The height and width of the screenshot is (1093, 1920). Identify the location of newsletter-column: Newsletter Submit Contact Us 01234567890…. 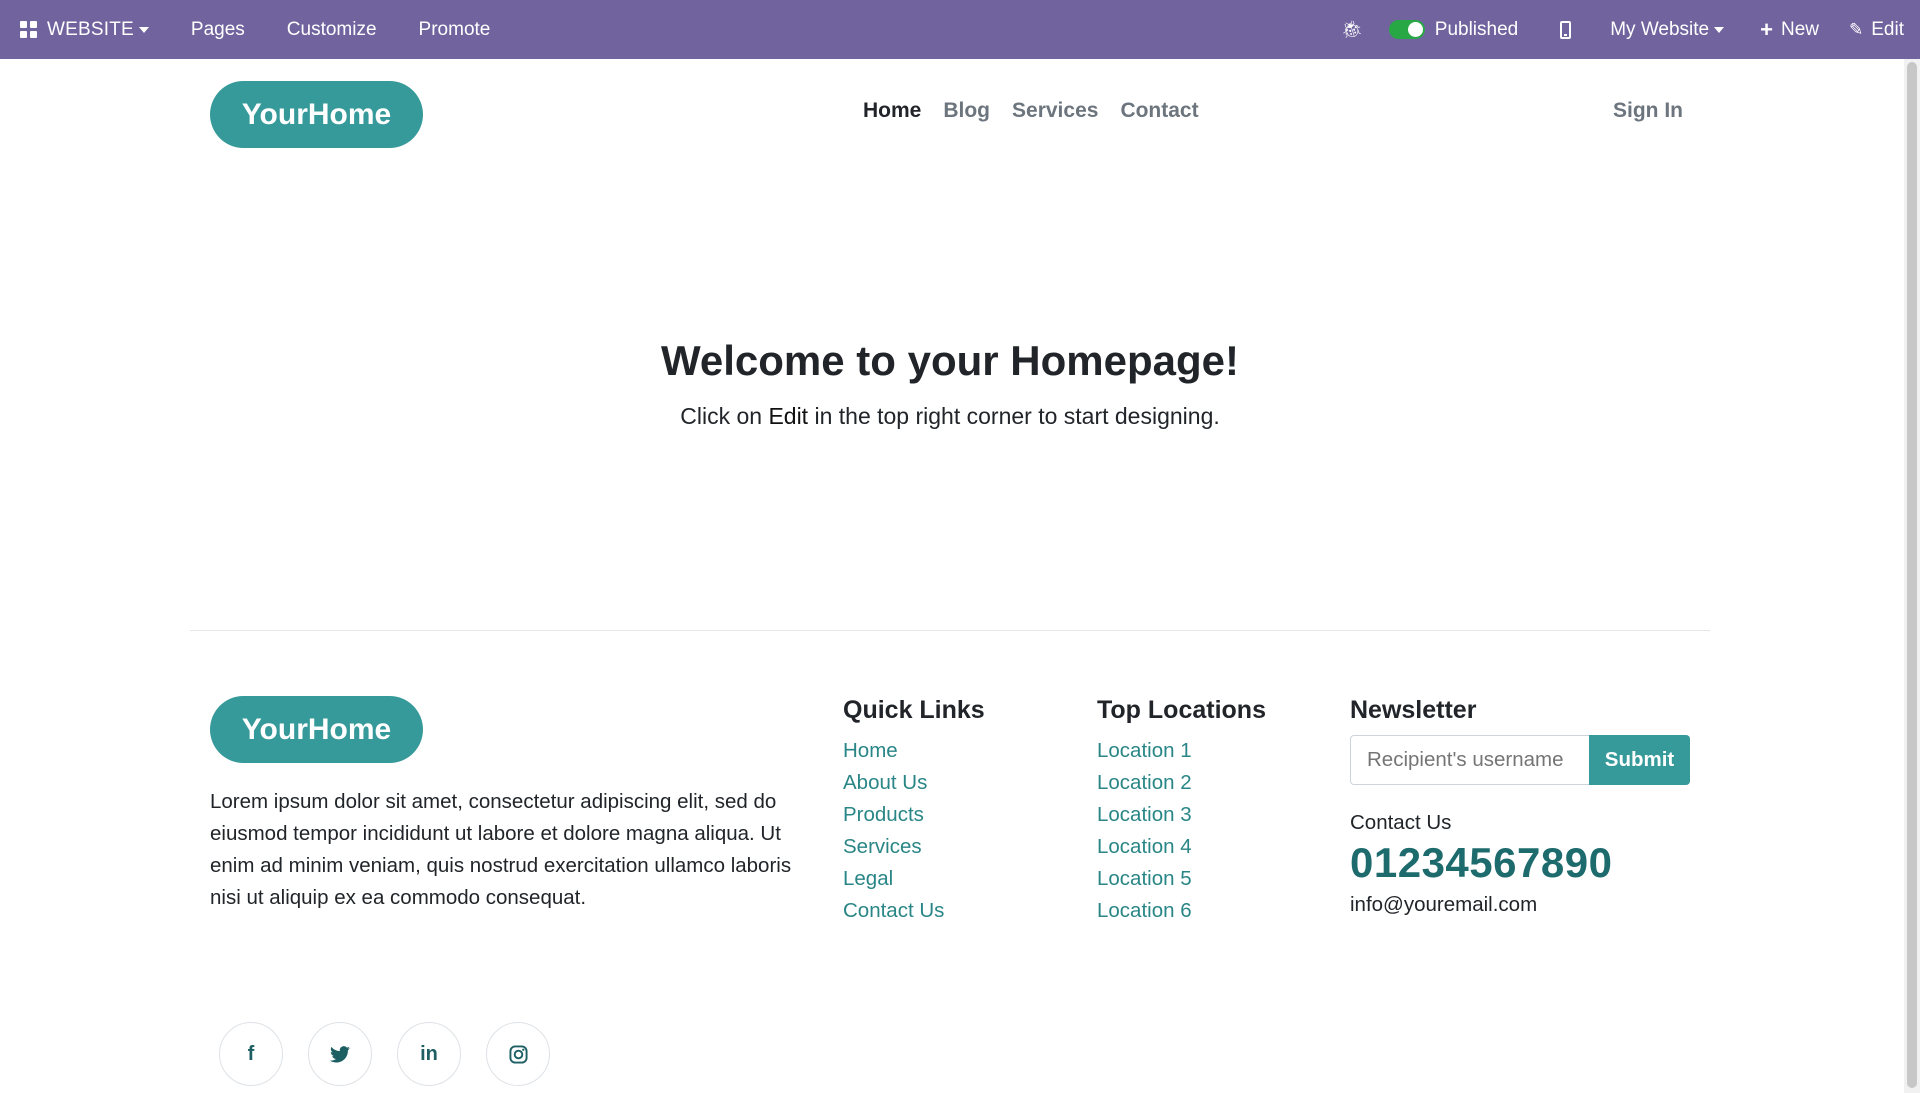
(1520, 806).